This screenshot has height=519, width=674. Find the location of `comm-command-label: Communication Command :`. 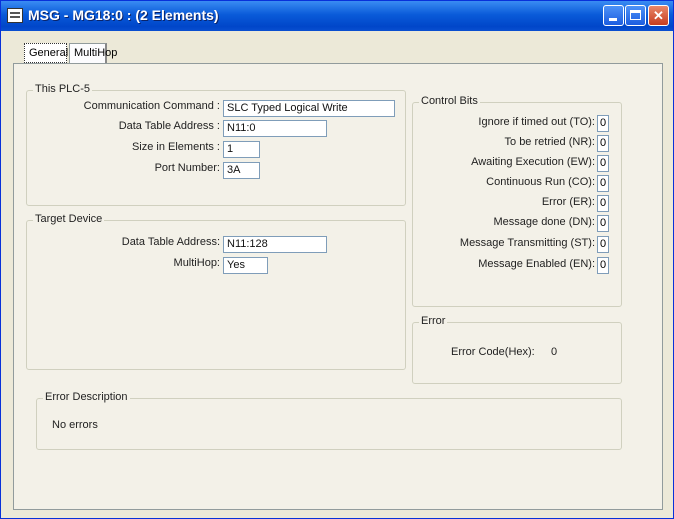

comm-command-label: Communication Command : is located at coordinates (151, 106).